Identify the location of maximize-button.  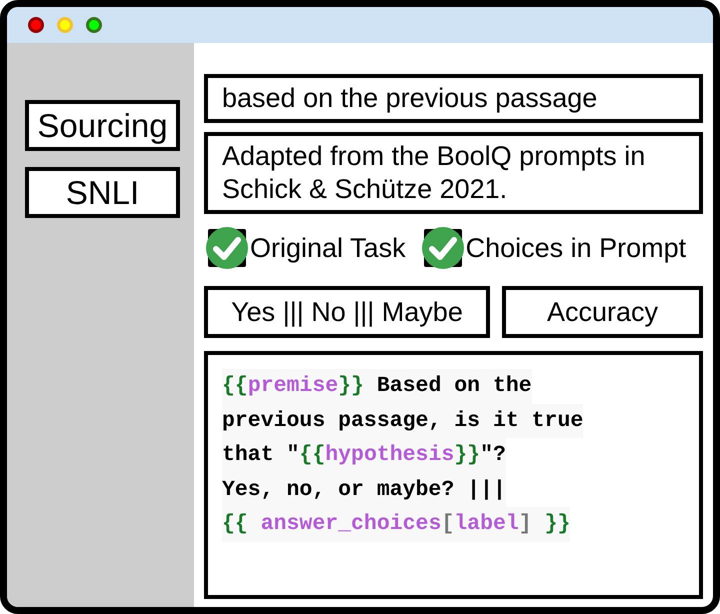
(94, 25).